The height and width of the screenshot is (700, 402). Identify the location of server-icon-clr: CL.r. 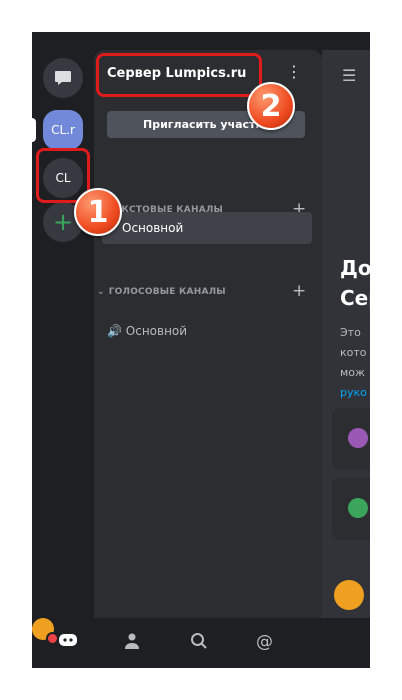
(63, 130).